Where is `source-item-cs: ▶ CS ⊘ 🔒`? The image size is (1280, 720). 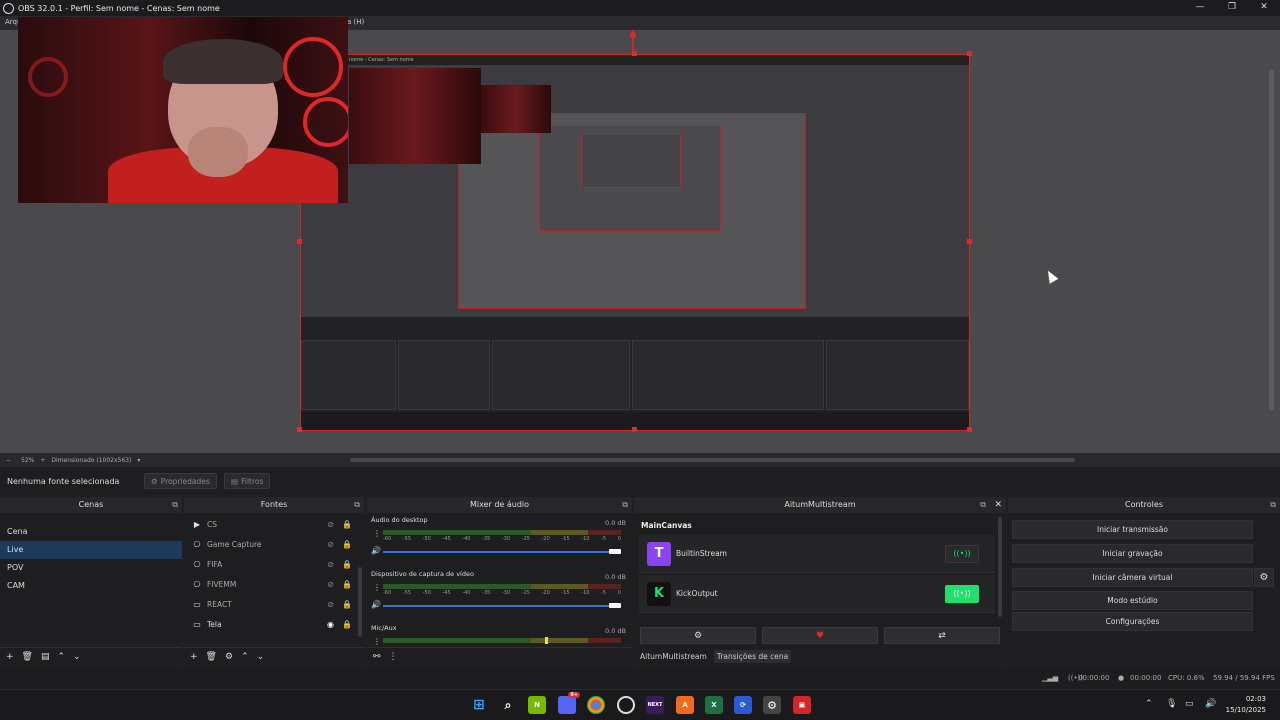
source-item-cs: ▶ CS ⊘ 🔒 is located at coordinates (274, 524).